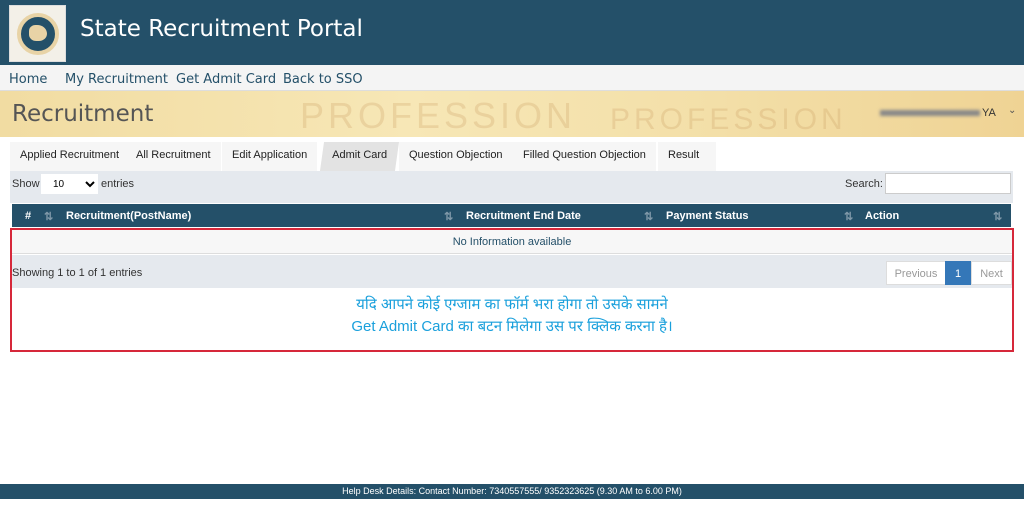  I want to click on col-payment-status: Payment Status, so click(707, 216).